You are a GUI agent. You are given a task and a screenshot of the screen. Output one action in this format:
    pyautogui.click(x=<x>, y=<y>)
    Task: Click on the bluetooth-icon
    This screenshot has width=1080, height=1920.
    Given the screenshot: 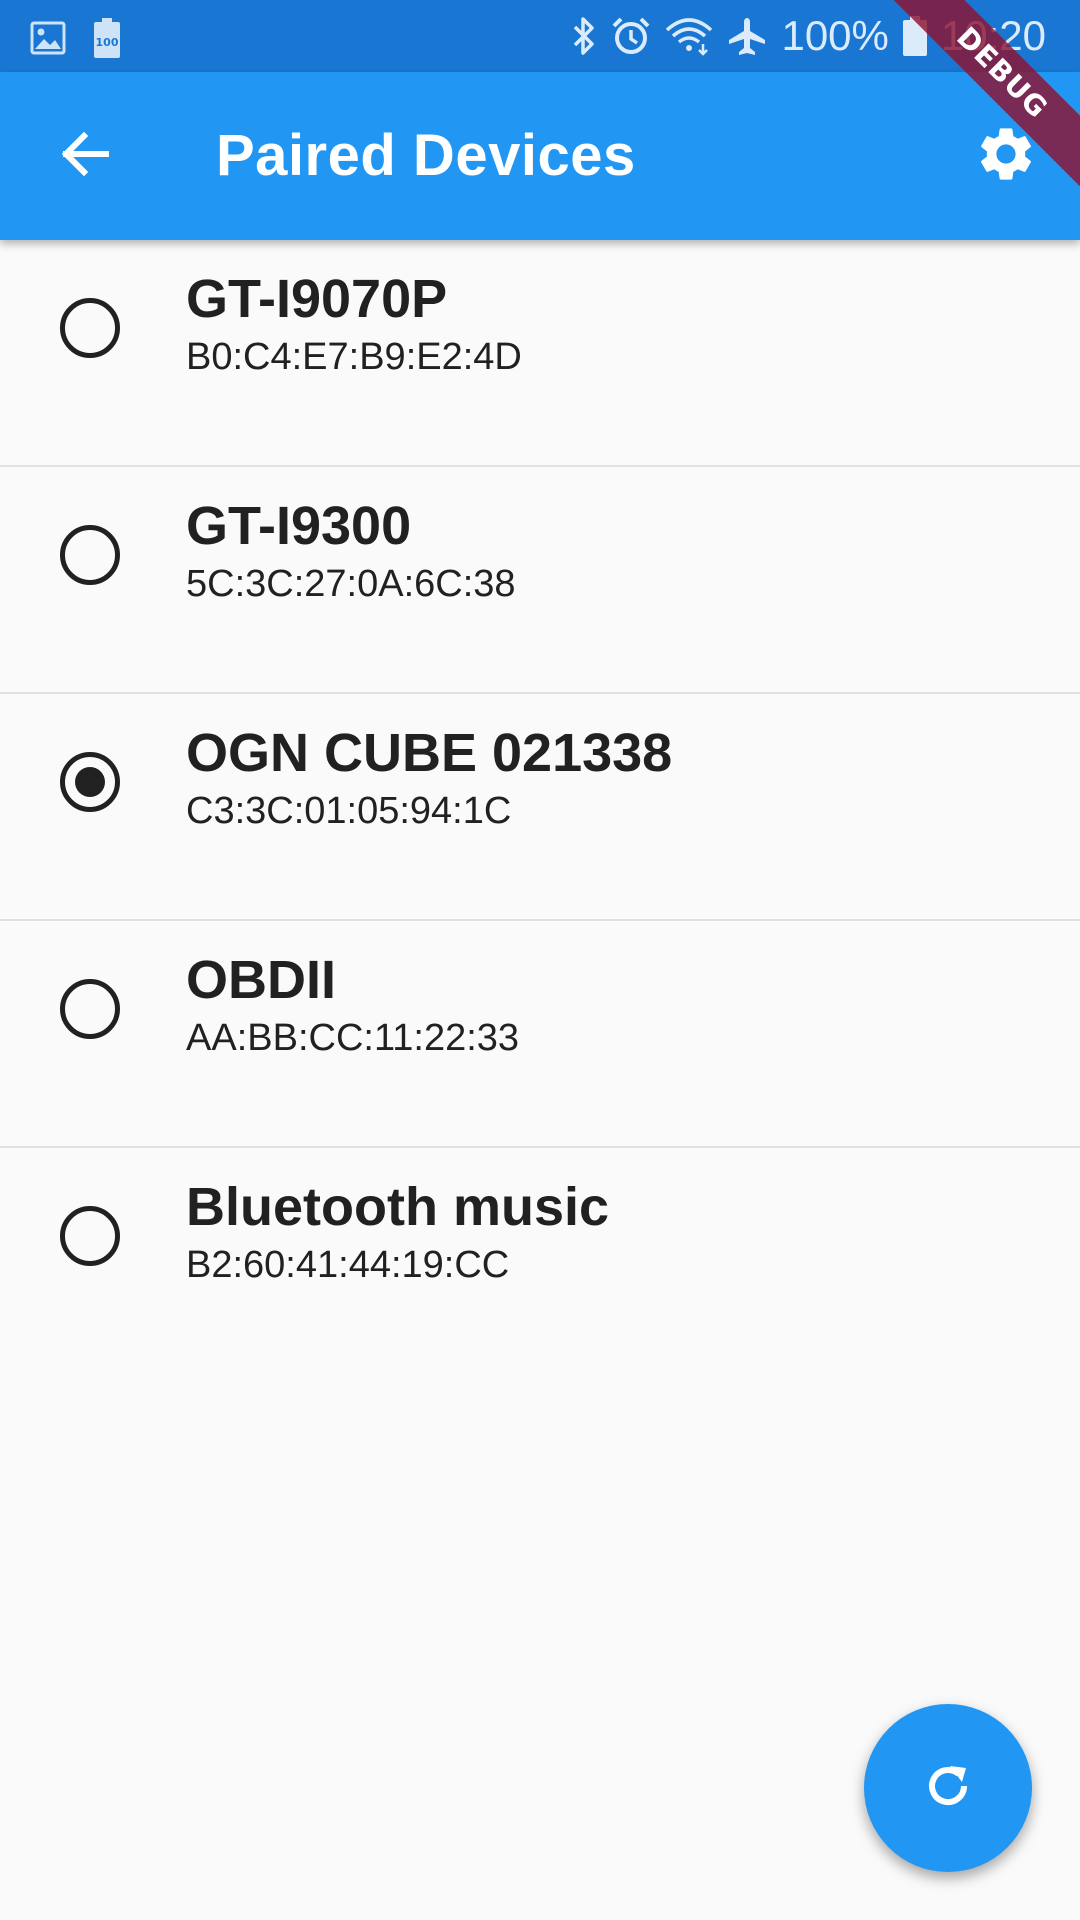 What is the action you would take?
    pyautogui.click(x=584, y=36)
    